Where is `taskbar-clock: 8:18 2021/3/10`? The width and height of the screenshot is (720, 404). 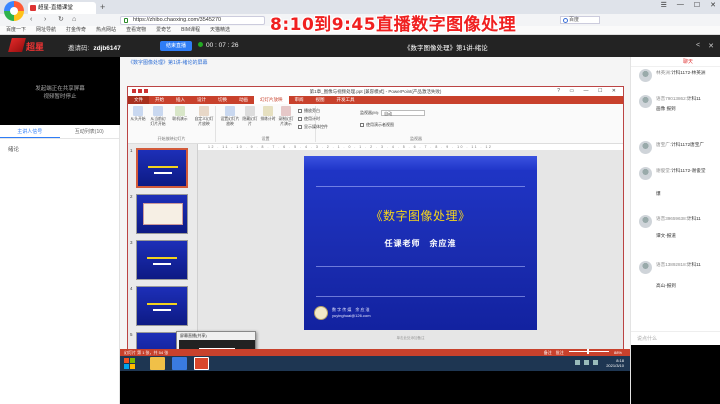 taskbar-clock: 8:18 2021/3/10 is located at coordinates (615, 363).